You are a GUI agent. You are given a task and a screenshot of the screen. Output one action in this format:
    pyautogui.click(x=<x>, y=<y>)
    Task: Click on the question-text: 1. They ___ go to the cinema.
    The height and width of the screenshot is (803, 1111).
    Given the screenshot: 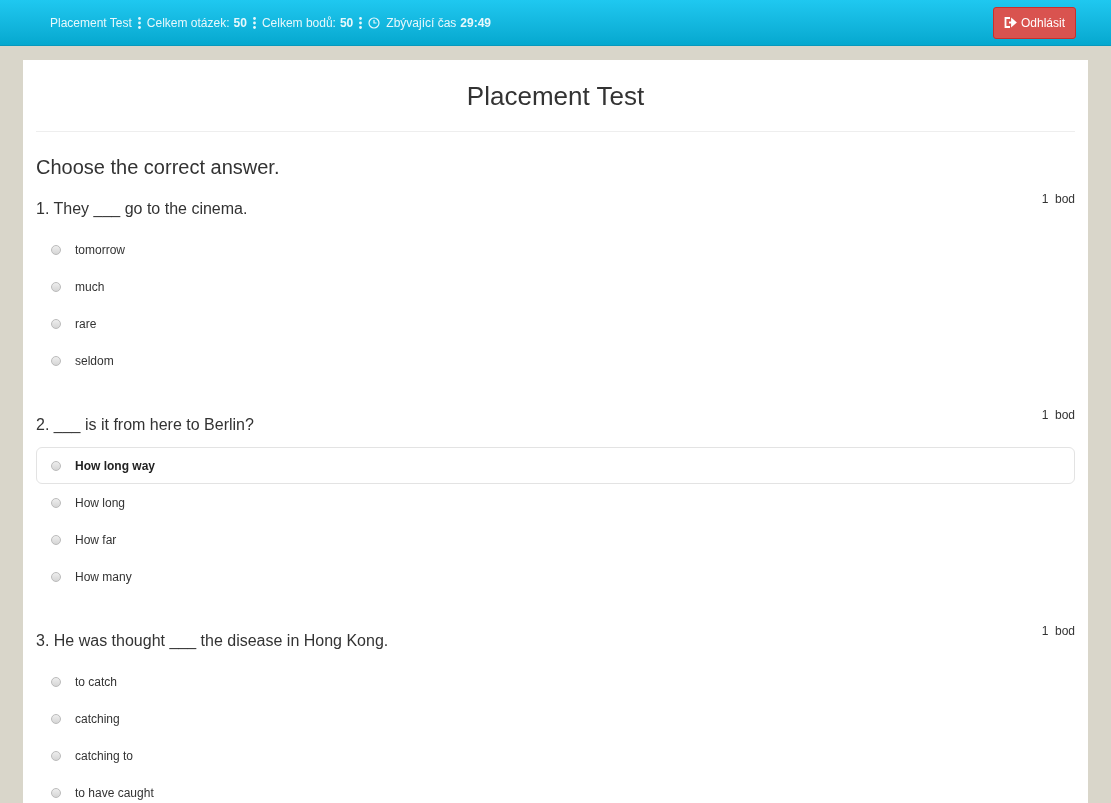 What is the action you would take?
    pyautogui.click(x=142, y=209)
    